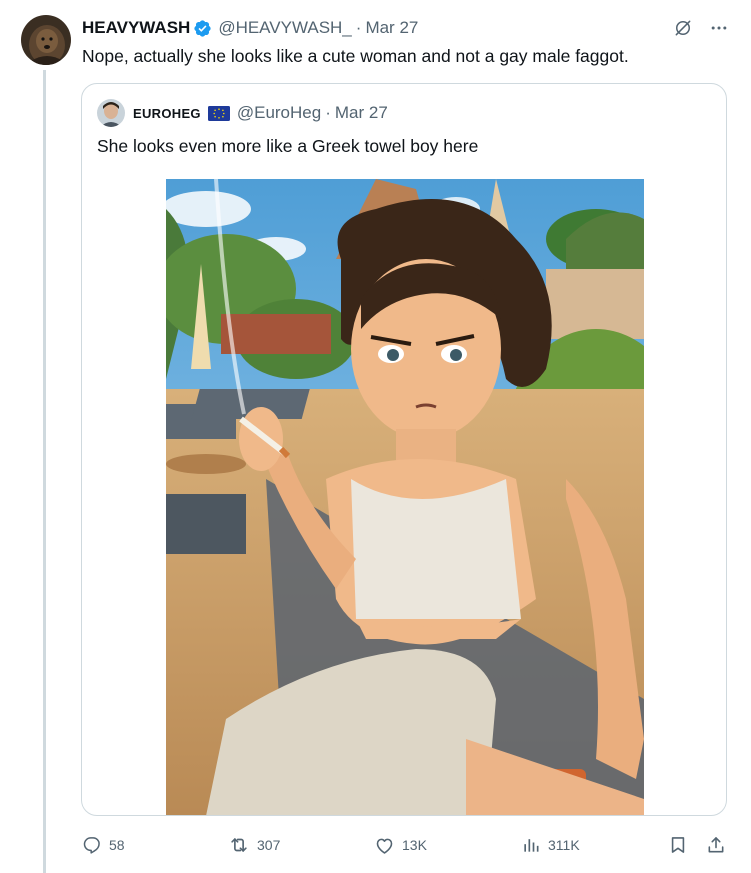  What do you see at coordinates (284, 28) in the screenshot?
I see `author-handle: @HEAVYWASH_` at bounding box center [284, 28].